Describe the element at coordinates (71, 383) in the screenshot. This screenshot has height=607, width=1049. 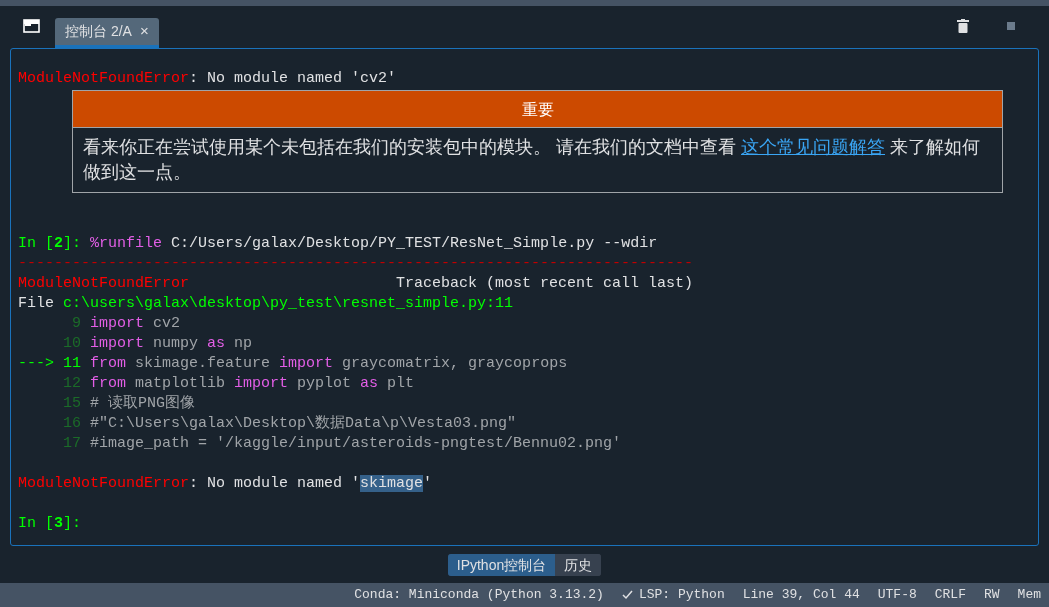
I see `line-number: 12` at that location.